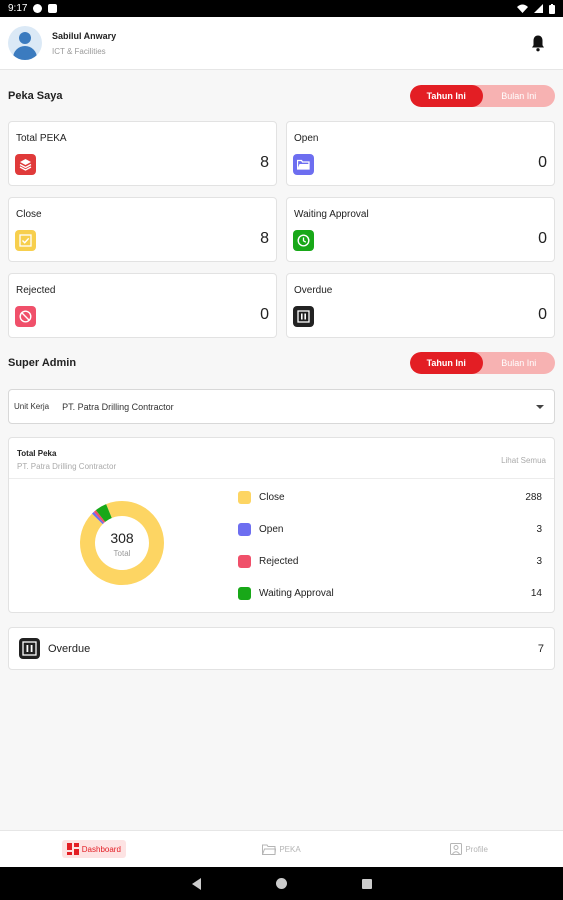 The width and height of the screenshot is (563, 900). Describe the element at coordinates (477, 849) in the screenshot. I see `nav-profile-label: Profile` at that location.